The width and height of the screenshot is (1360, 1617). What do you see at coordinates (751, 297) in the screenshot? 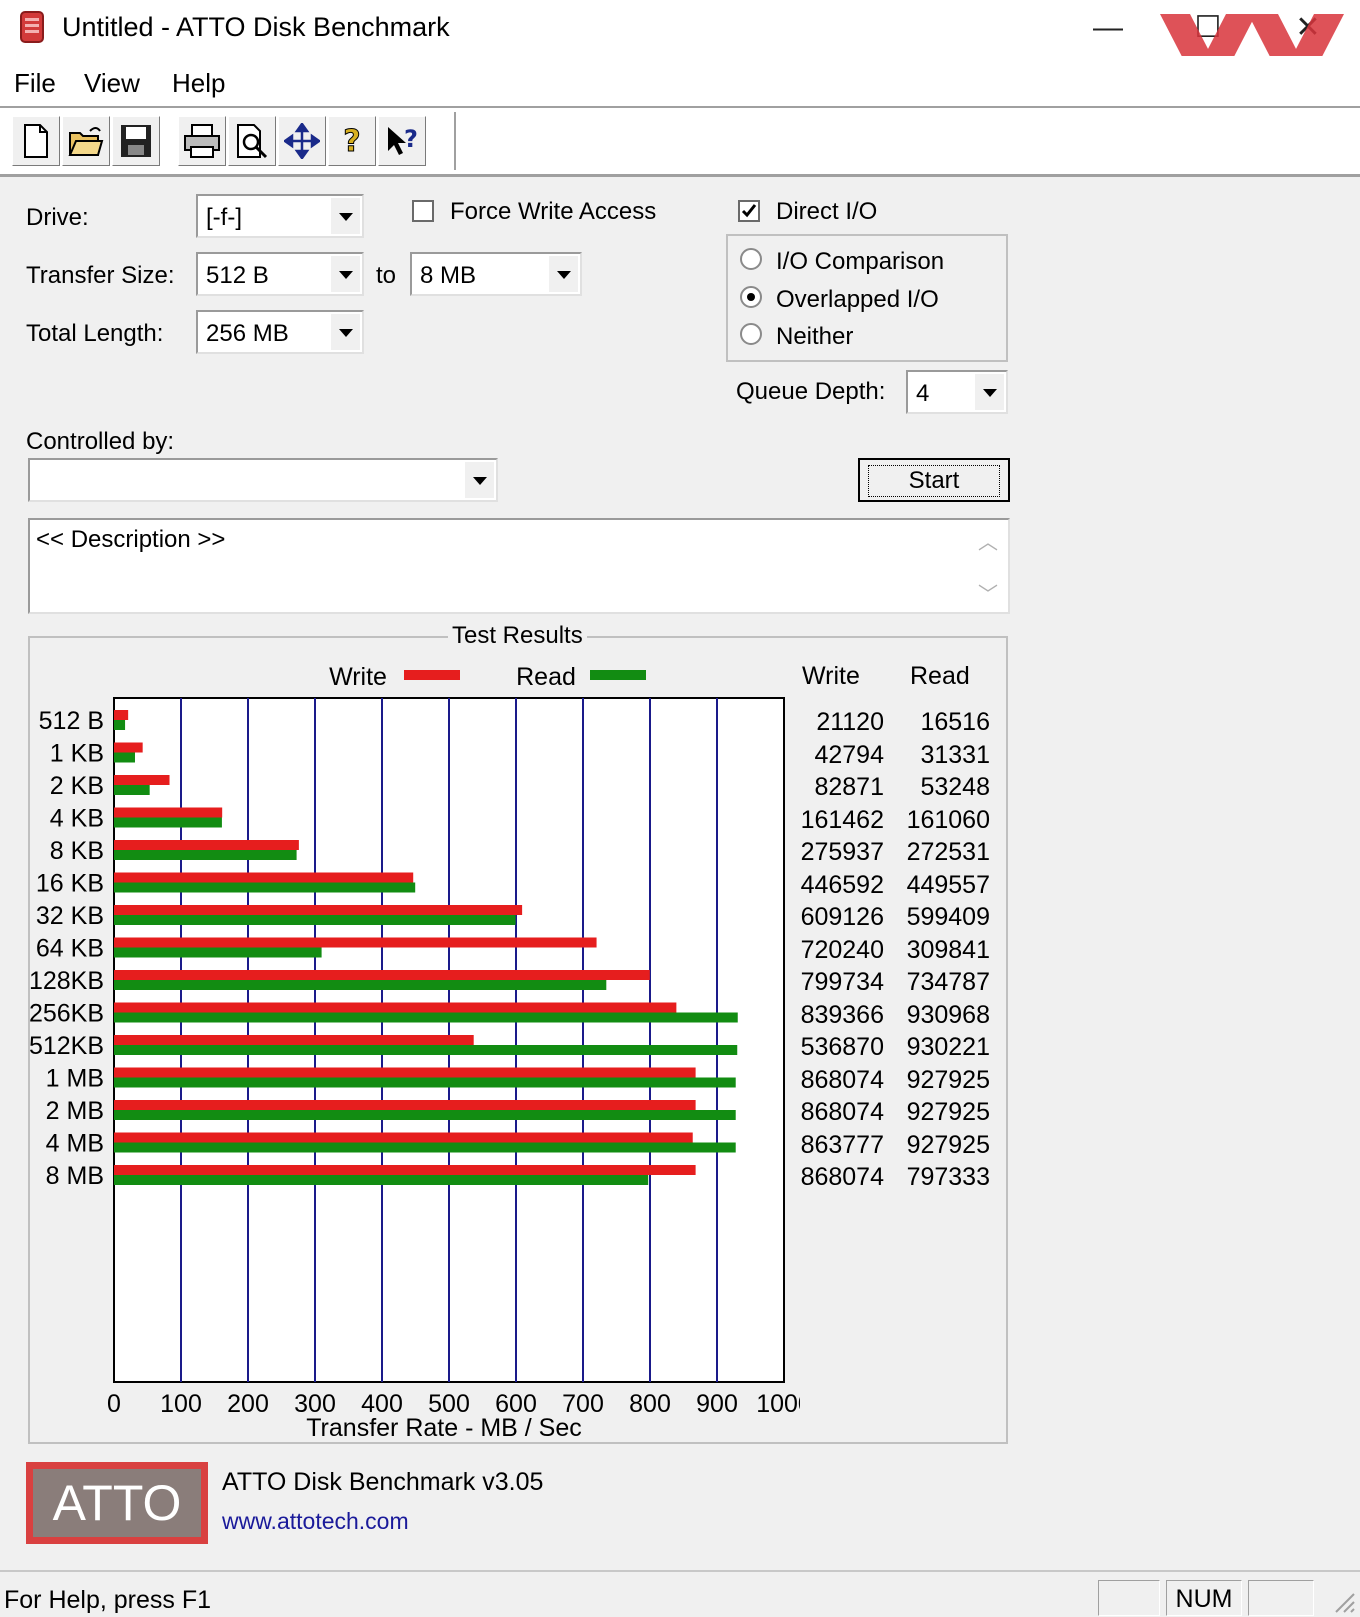
I see `overlapped-io-radio` at bounding box center [751, 297].